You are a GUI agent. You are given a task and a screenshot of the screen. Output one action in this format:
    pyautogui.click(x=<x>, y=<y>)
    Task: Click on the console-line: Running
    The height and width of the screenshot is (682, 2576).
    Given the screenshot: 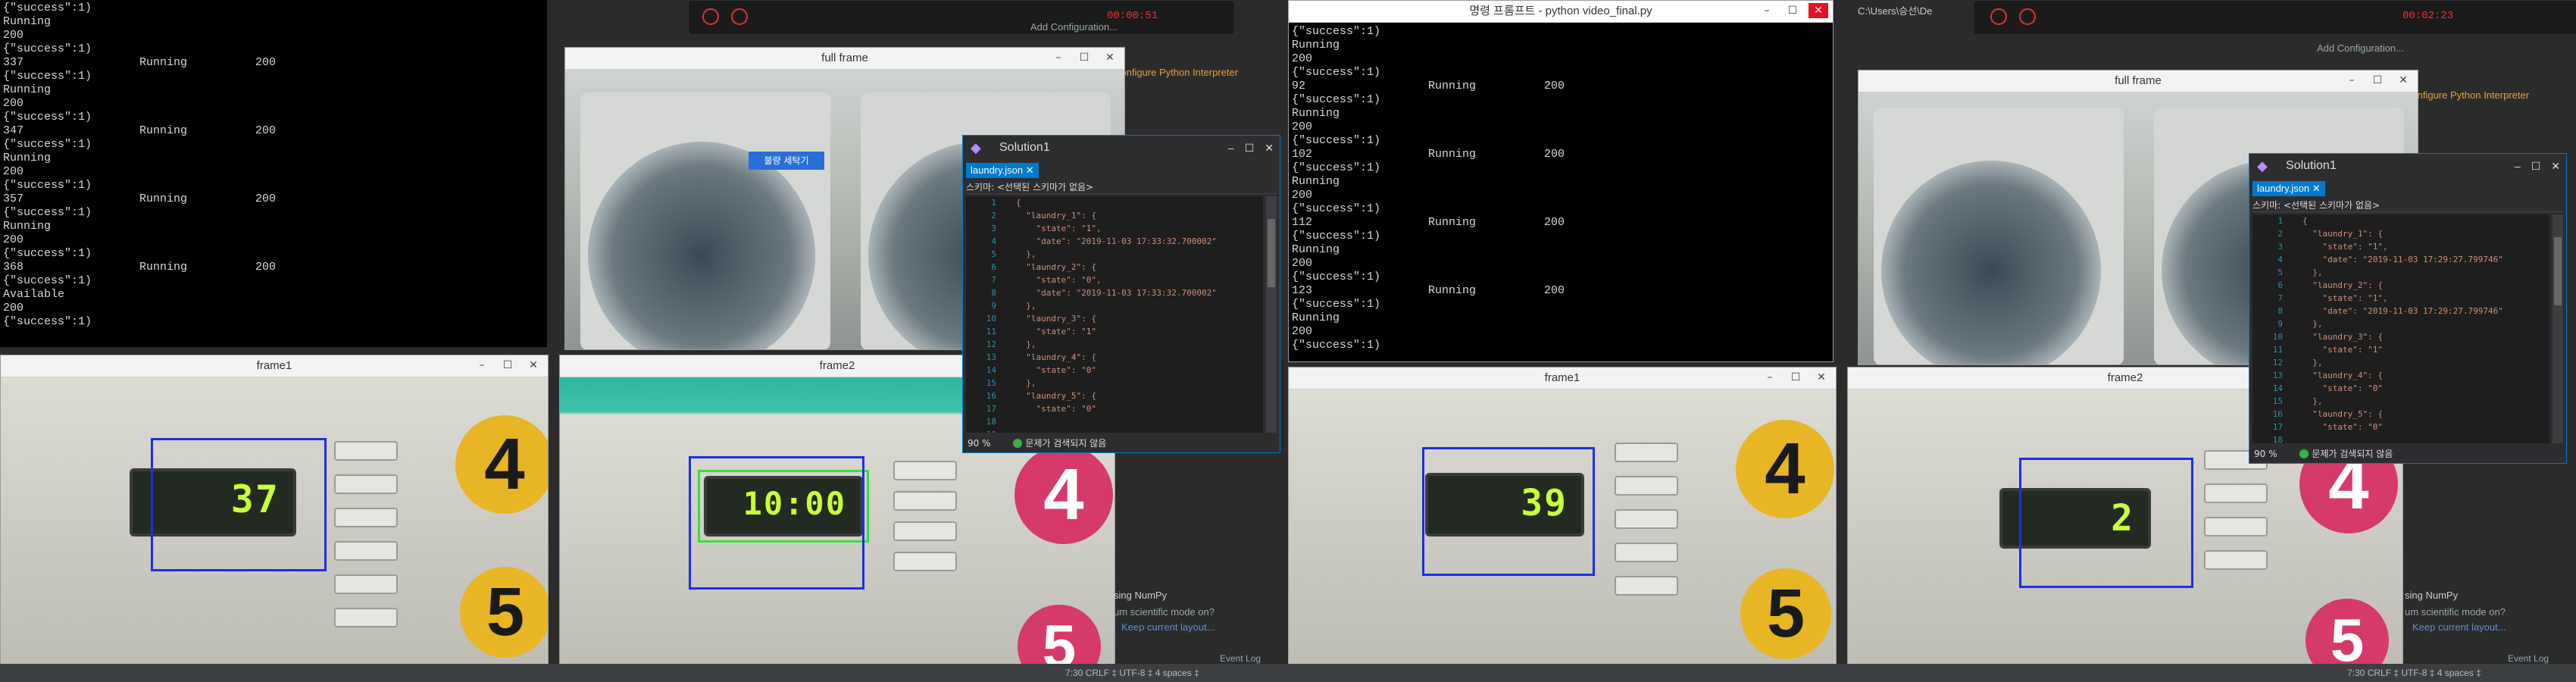 What is the action you would take?
    pyautogui.click(x=1561, y=182)
    